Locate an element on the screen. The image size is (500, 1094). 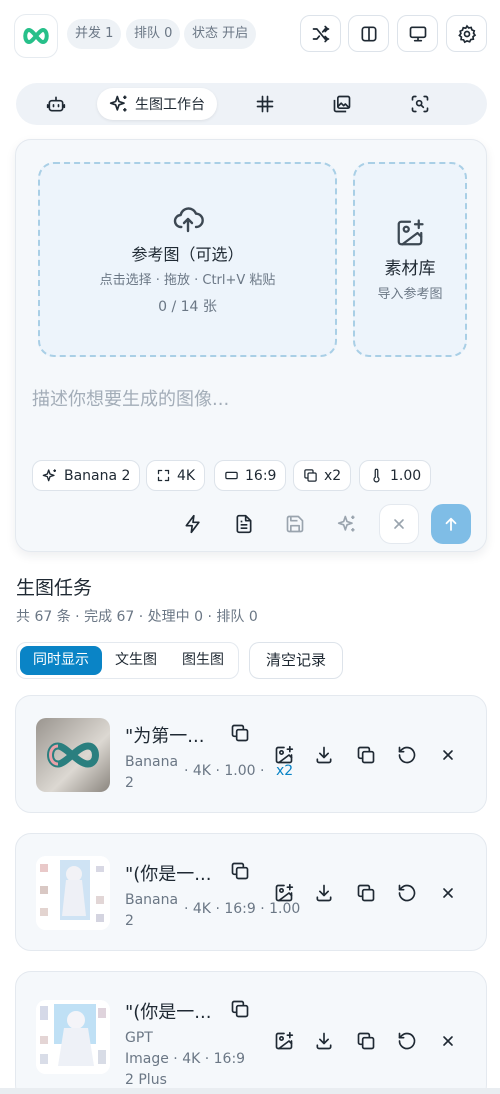
split-view-button is located at coordinates (368, 33).